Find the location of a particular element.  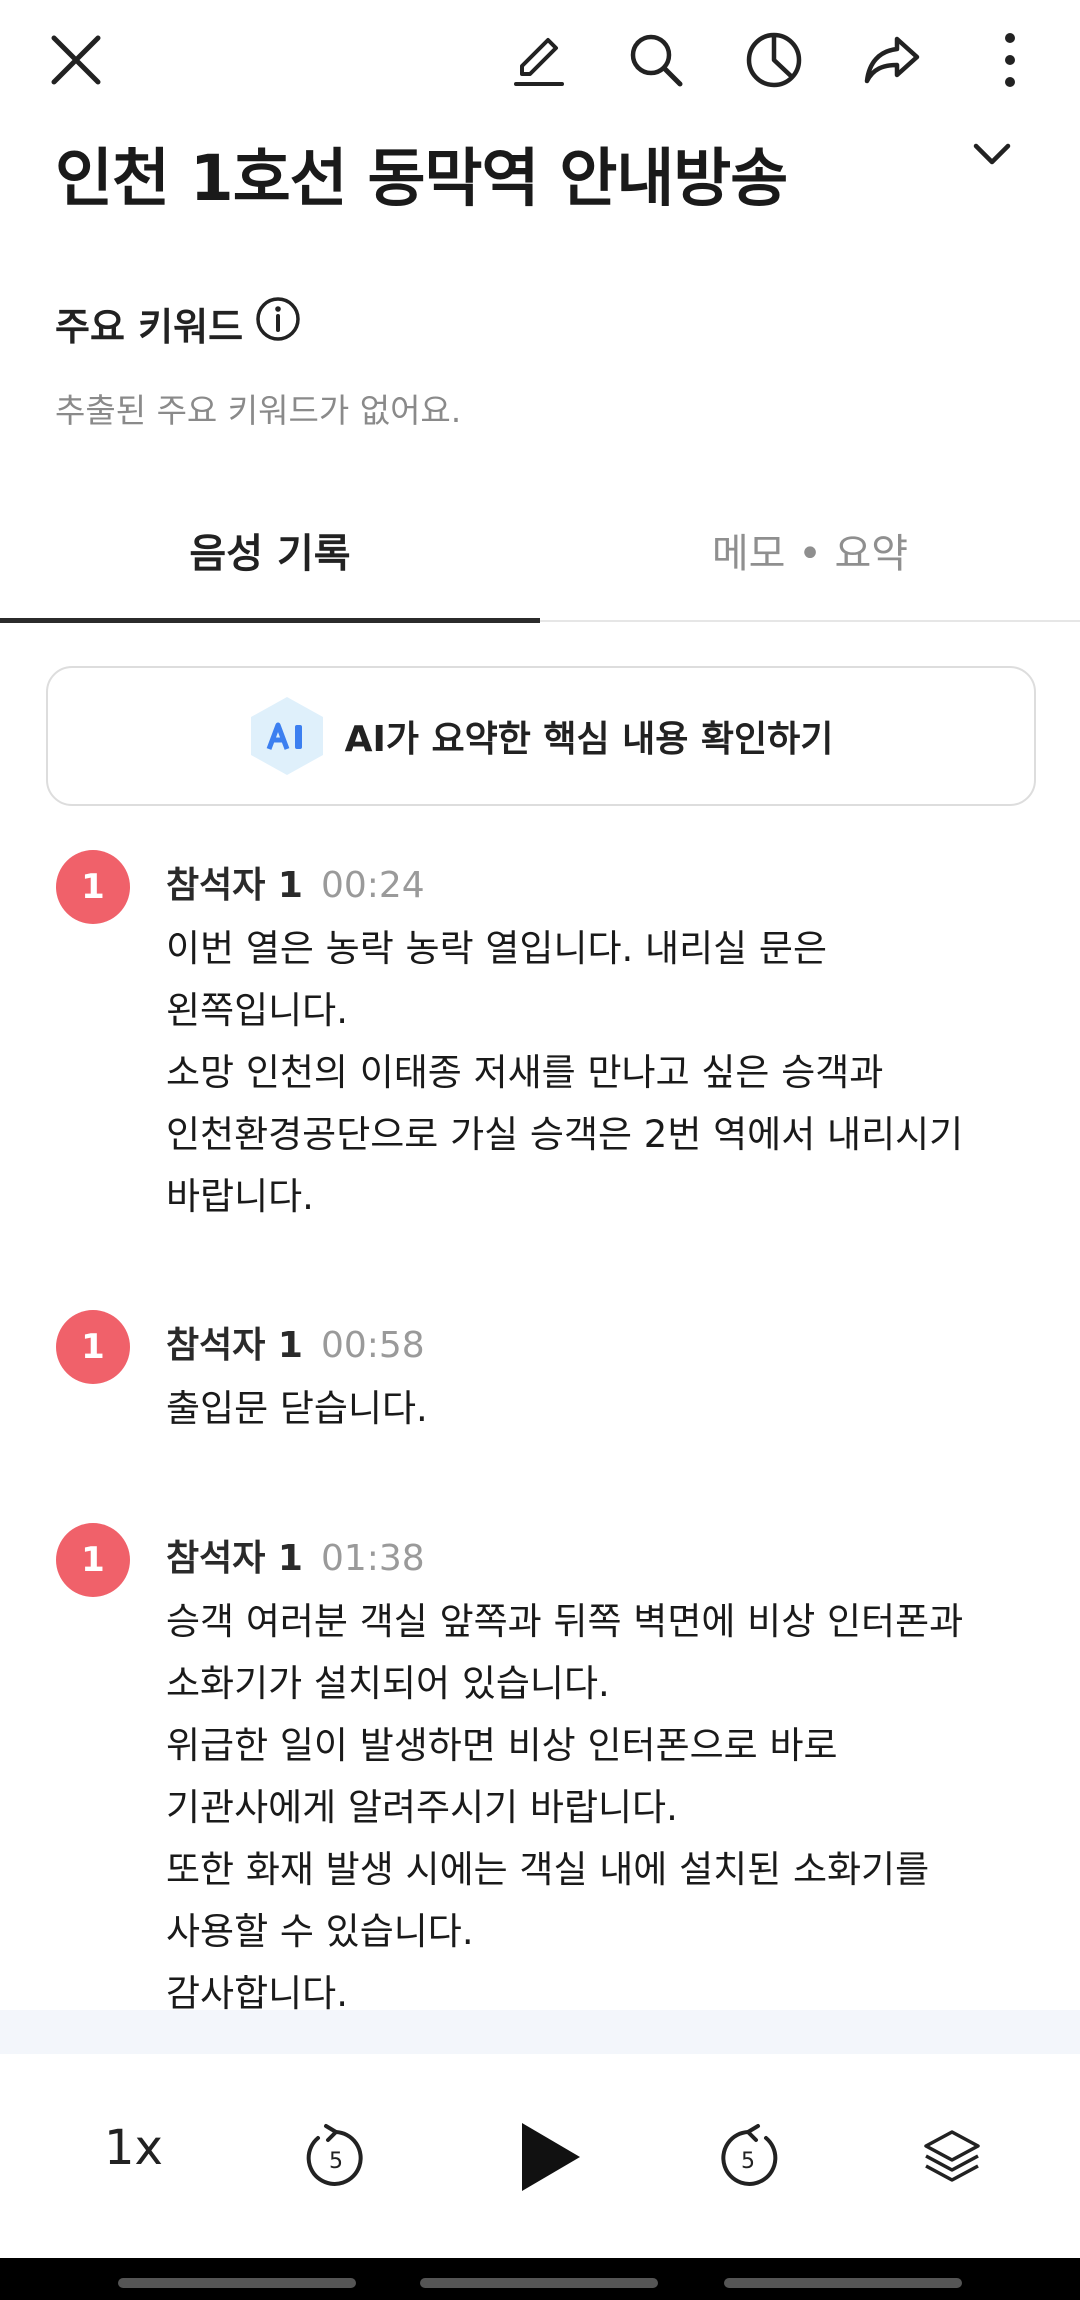

forward-5-icon: 5 is located at coordinates (749, 2155).